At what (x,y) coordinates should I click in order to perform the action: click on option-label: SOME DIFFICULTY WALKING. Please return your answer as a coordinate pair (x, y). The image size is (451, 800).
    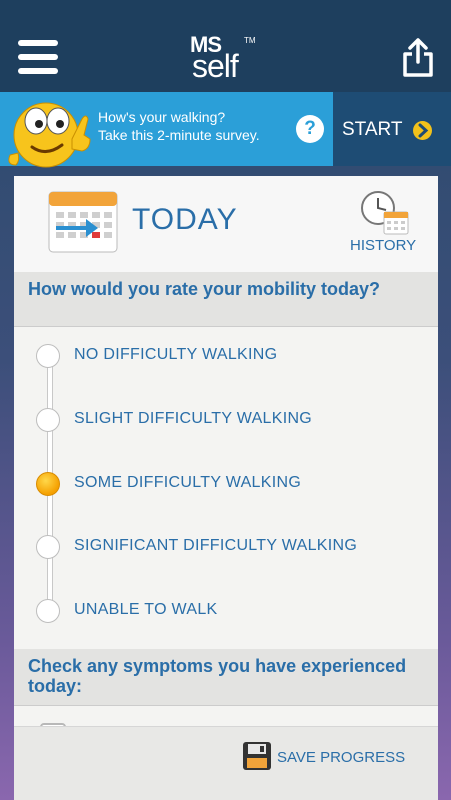
    Looking at the image, I should click on (188, 482).